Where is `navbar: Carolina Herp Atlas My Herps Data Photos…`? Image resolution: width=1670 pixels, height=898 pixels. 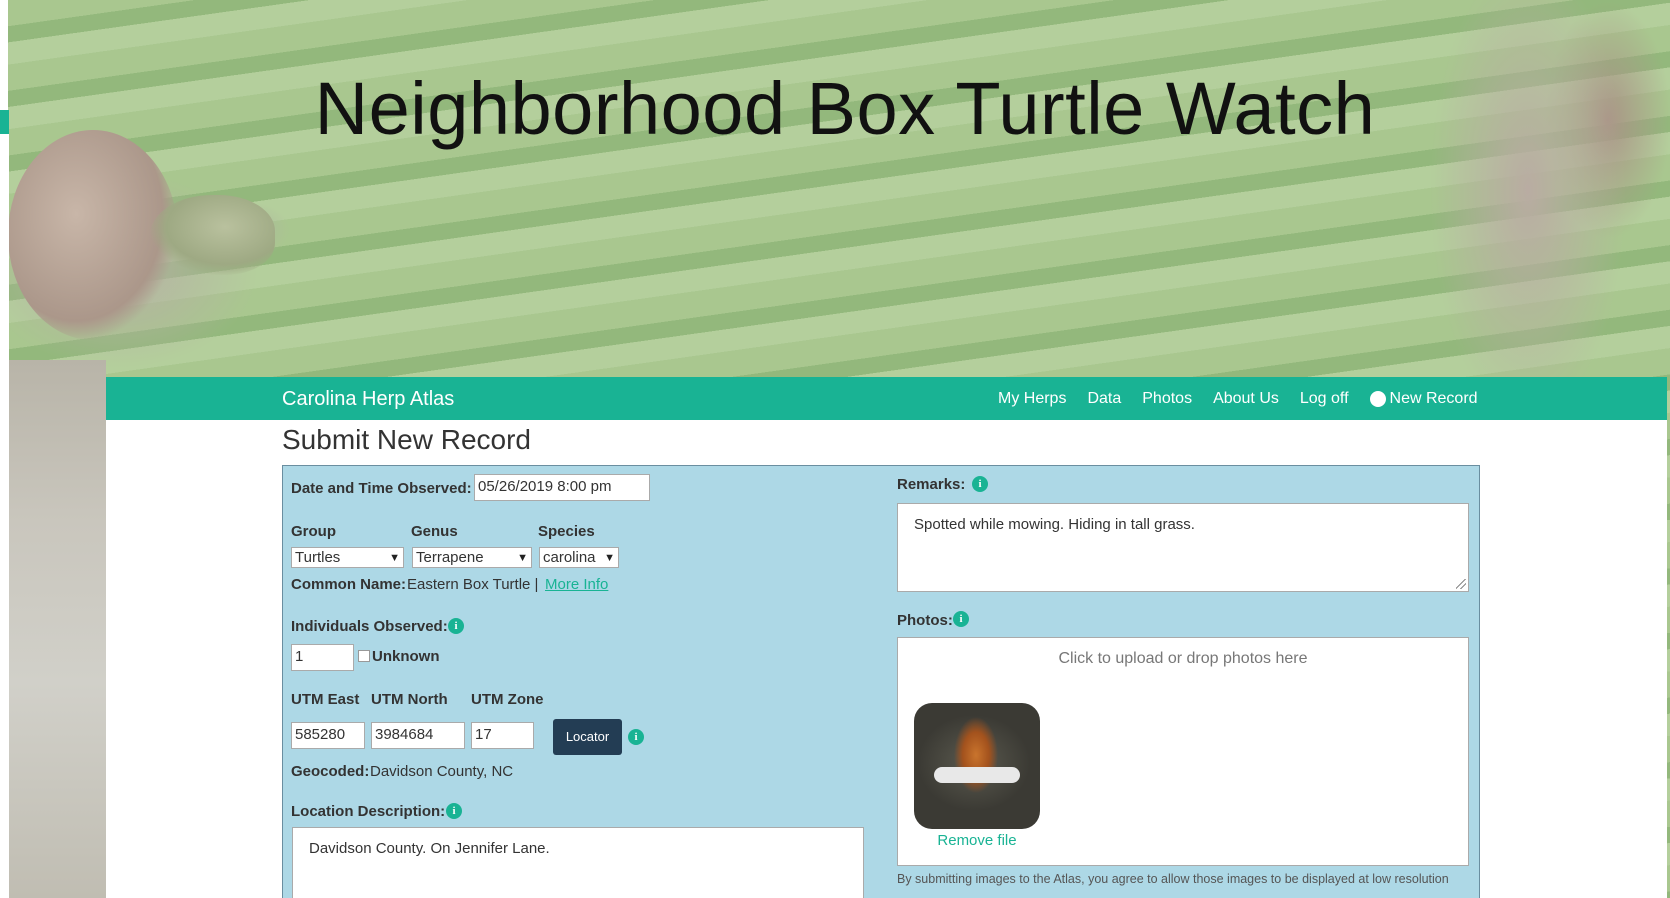
navbar: Carolina Herp Atlas My Herps Data Photos… is located at coordinates (886, 398).